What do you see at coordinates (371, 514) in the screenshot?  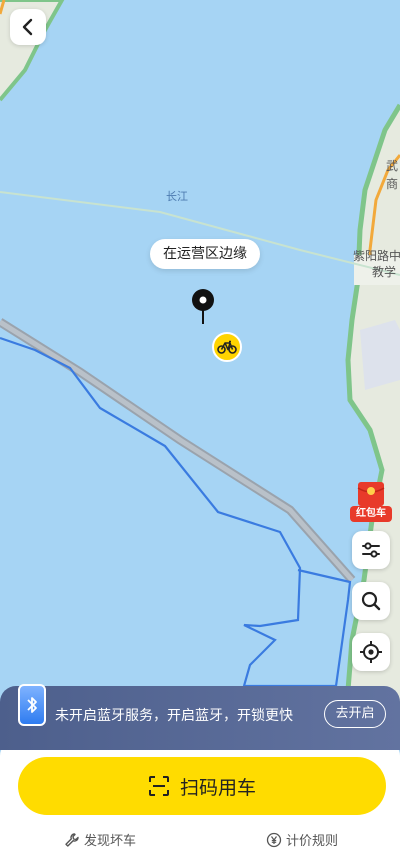 I see `red-packet-label: 红包车` at bounding box center [371, 514].